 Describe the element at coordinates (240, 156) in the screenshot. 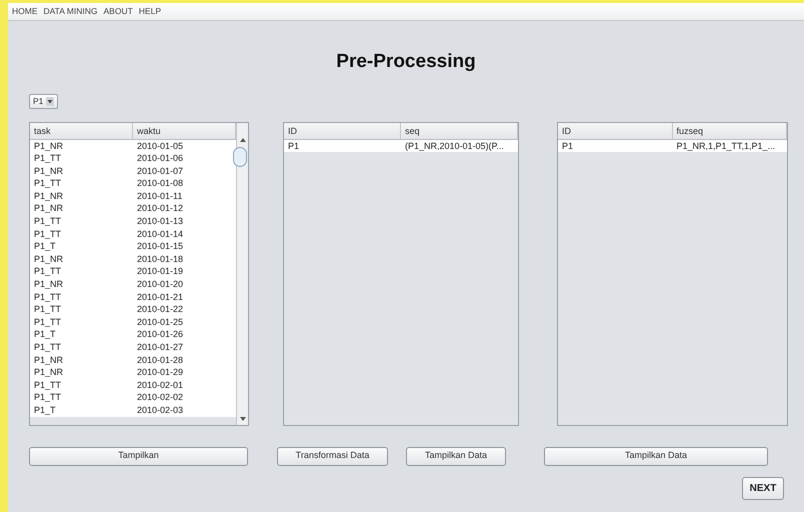

I see `scroll-thumb` at that location.